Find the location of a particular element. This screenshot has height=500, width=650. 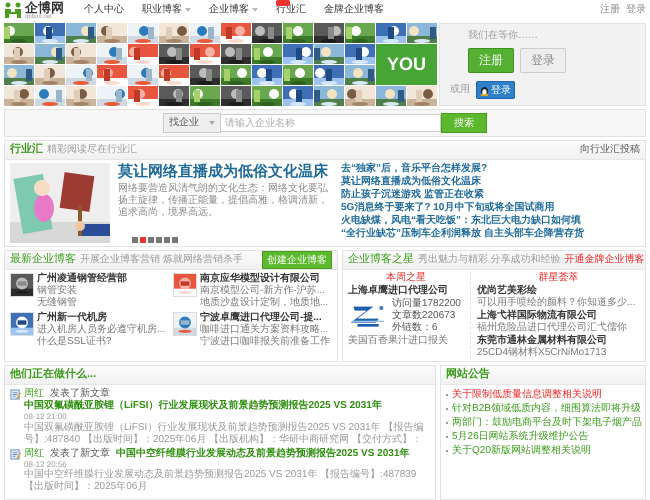

you-tile: YOU is located at coordinates (406, 64).